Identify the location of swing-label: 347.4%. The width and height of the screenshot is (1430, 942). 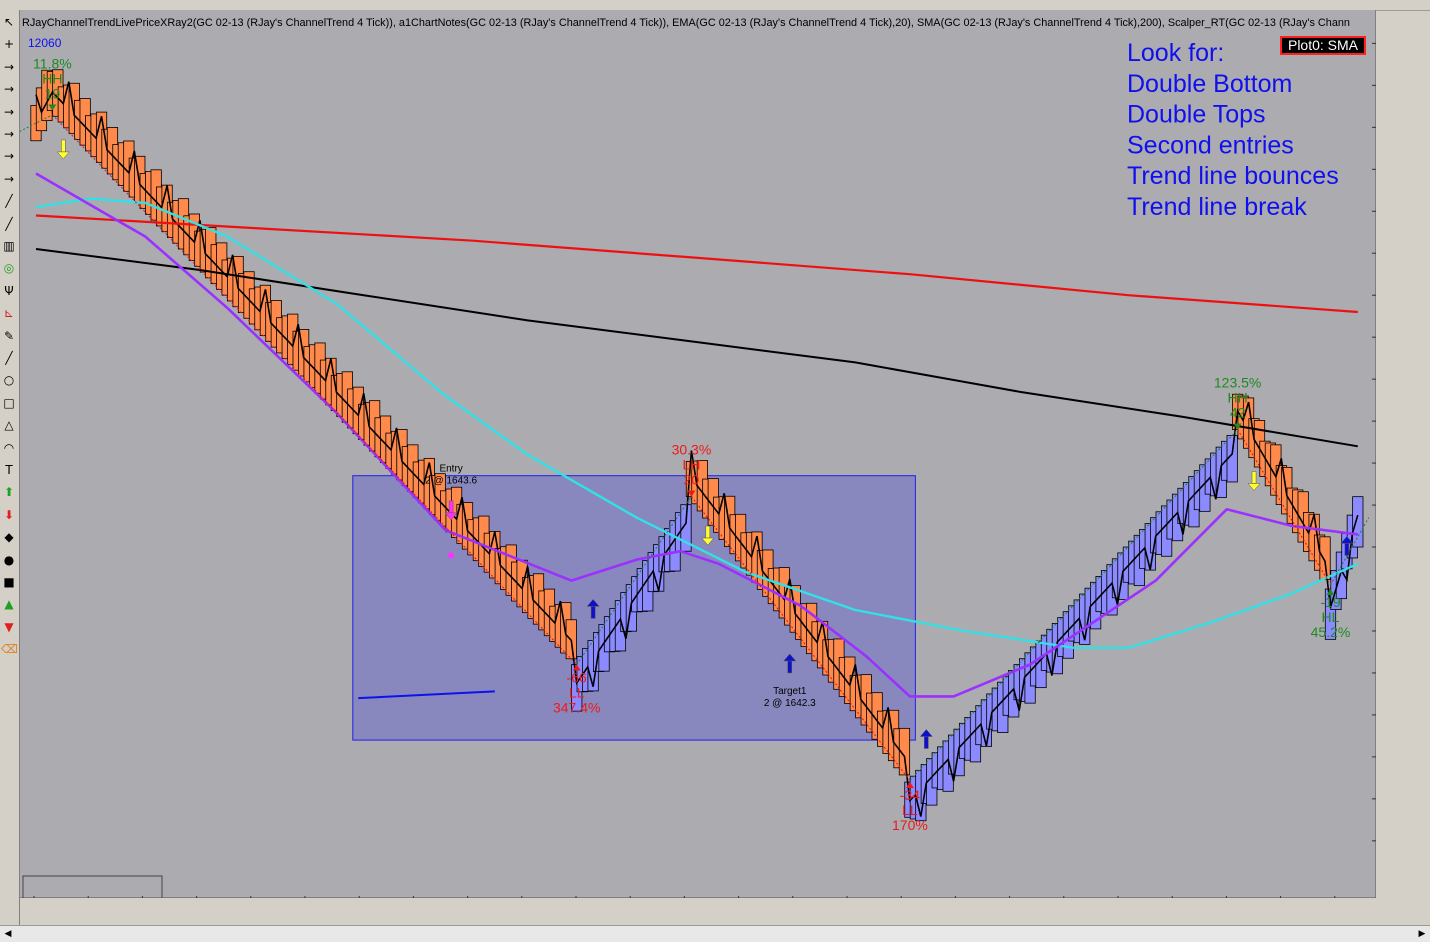
(576, 708).